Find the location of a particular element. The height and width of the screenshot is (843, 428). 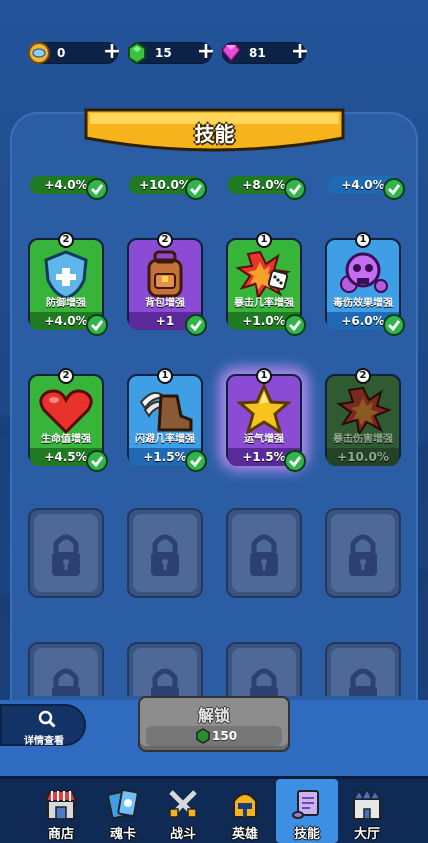

shield-icon is located at coordinates (66, 275).